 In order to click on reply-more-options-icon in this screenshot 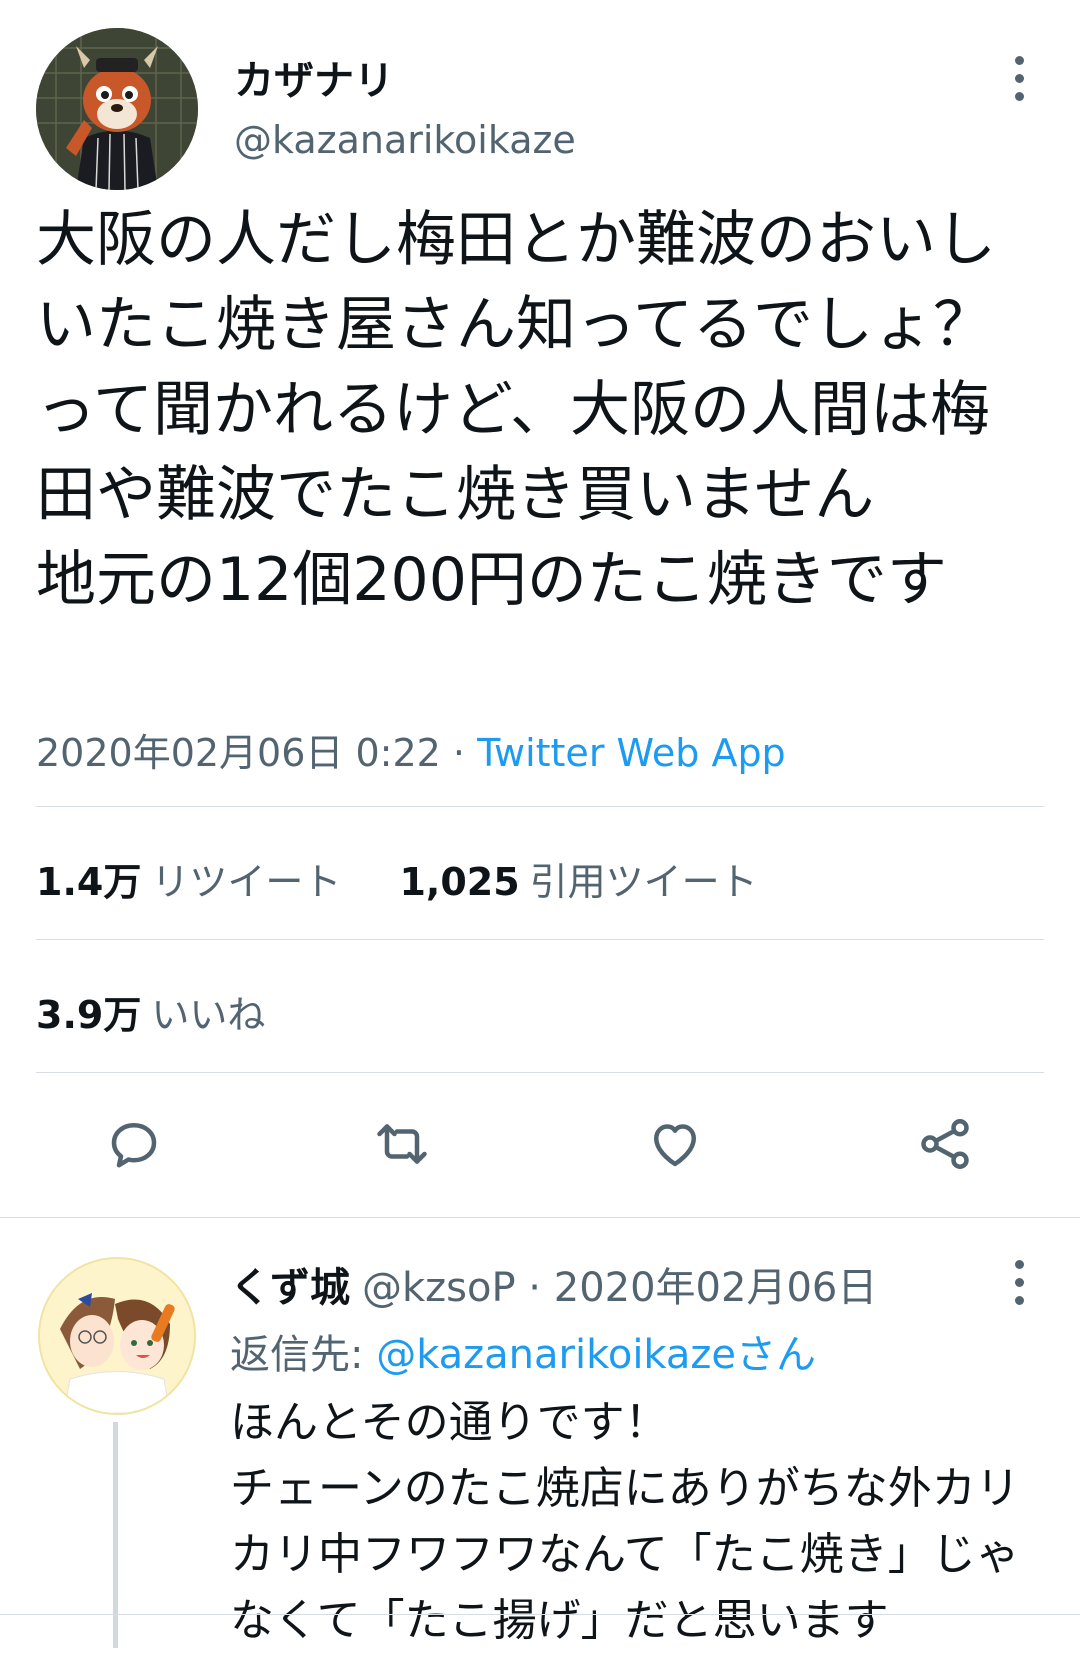, I will do `click(1019, 1282)`.